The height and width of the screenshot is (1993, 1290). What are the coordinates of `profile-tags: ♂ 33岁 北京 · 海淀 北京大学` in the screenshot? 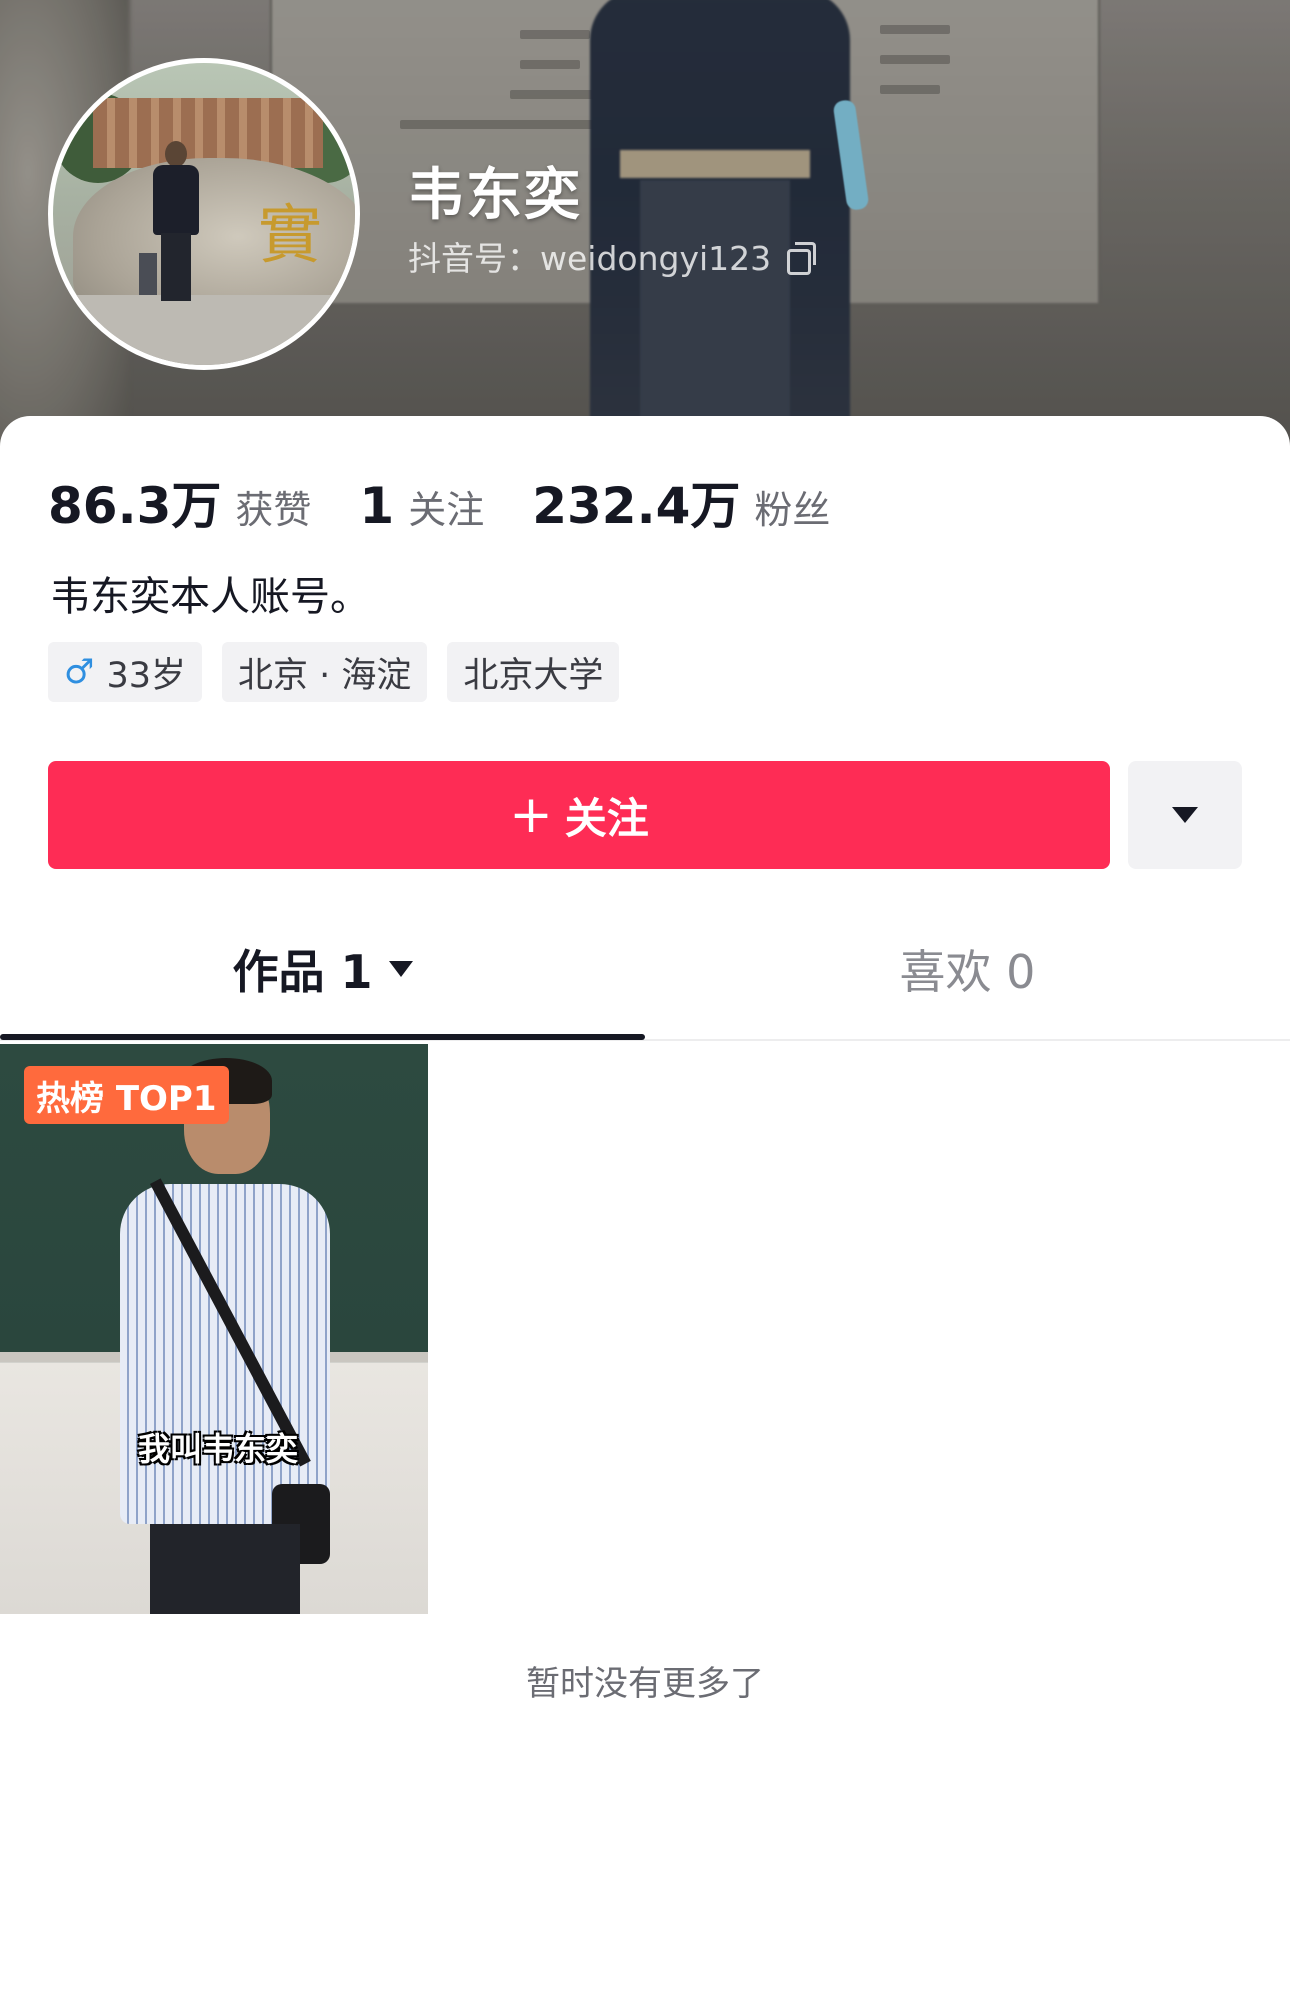 It's located at (334, 672).